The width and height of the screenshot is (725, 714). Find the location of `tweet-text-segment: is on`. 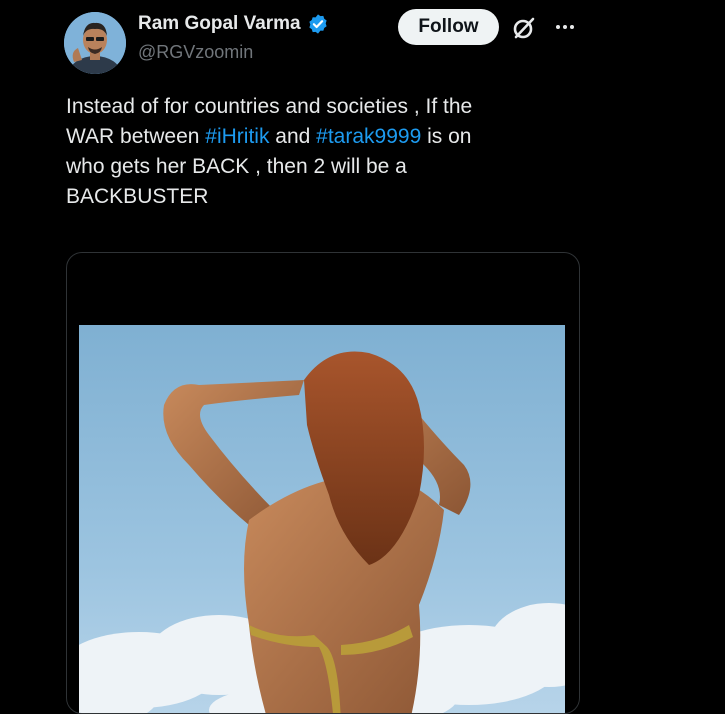

tweet-text-segment: is on is located at coordinates (446, 136).